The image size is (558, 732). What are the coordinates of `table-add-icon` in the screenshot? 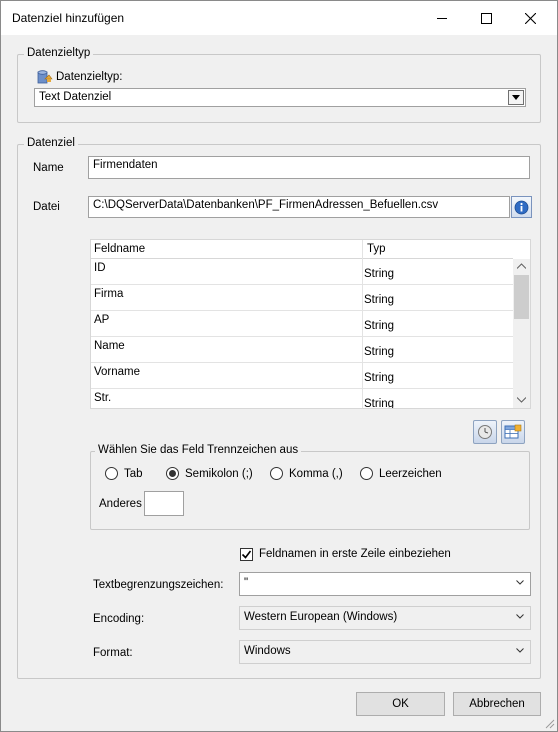 It's located at (513, 431).